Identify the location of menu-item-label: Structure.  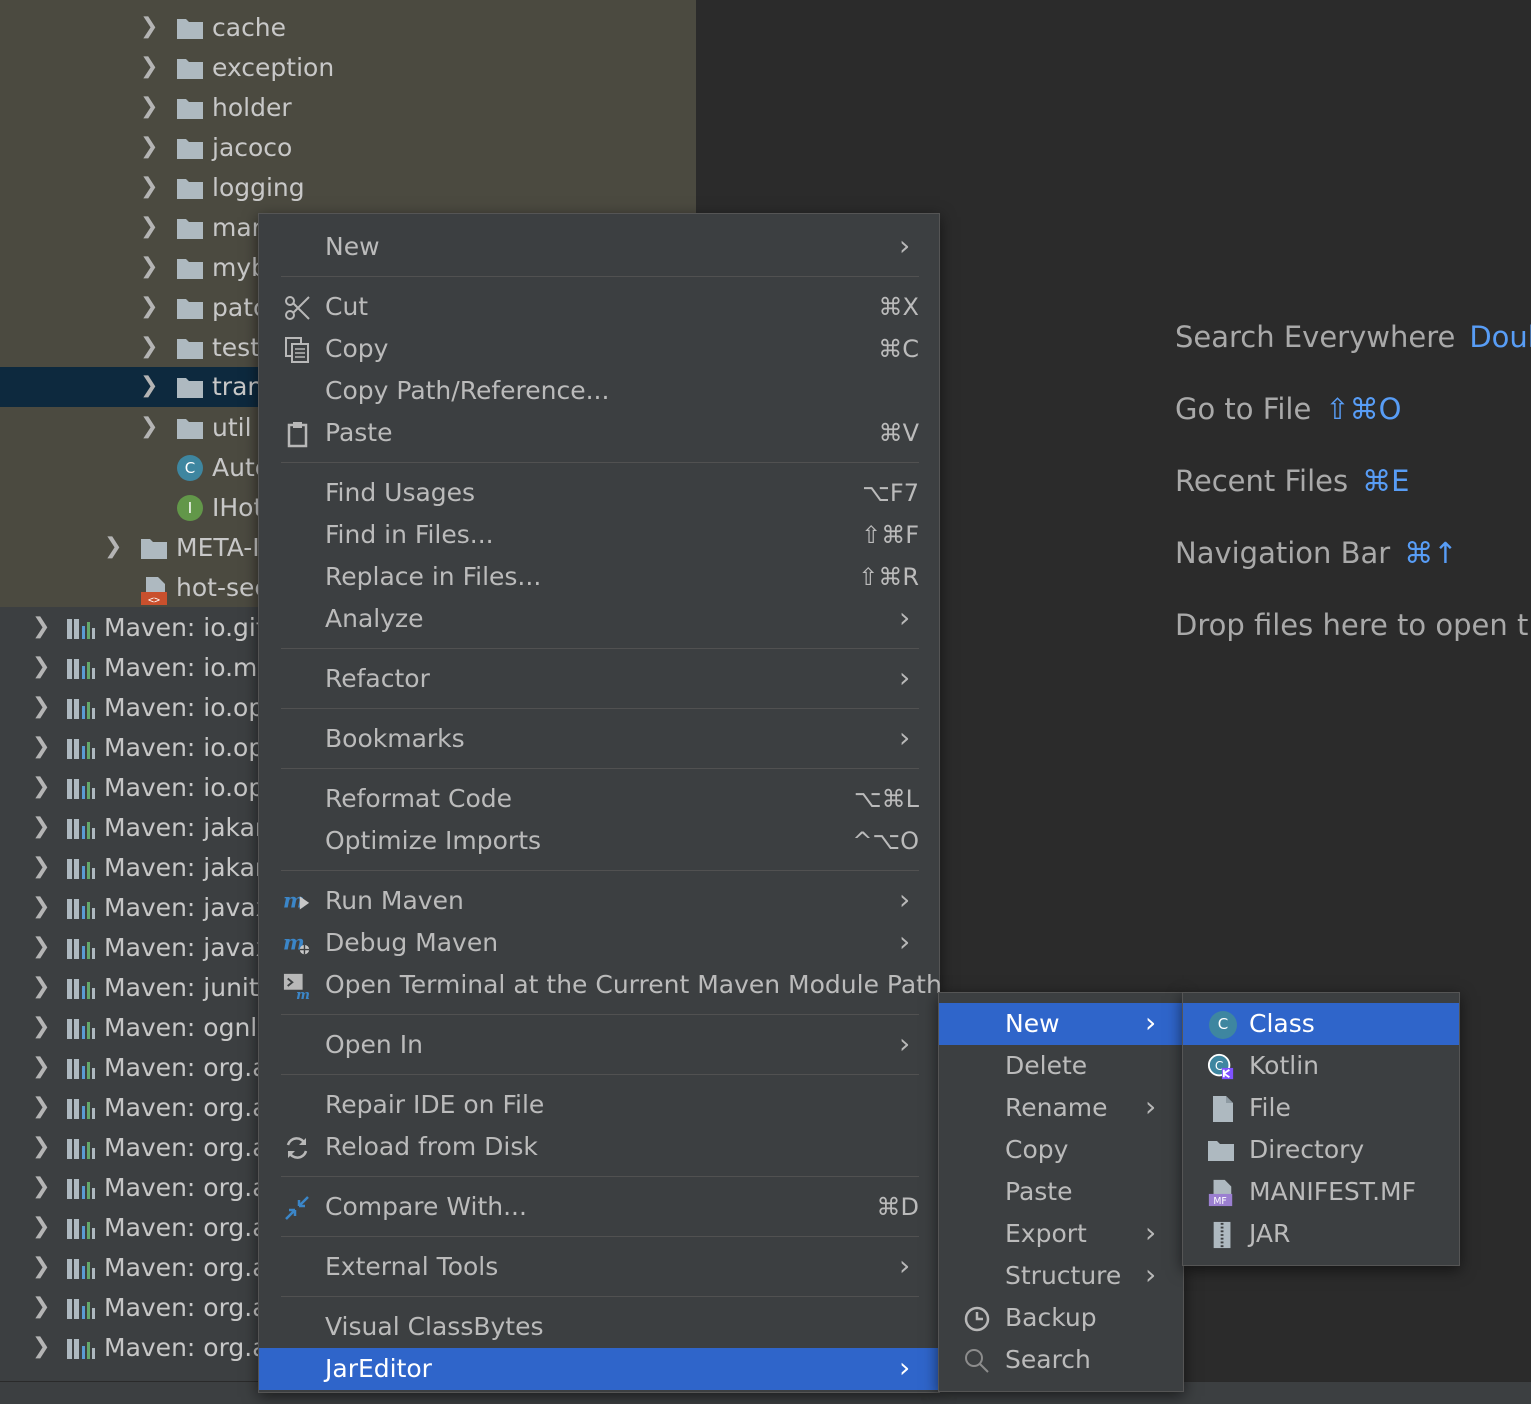
(1063, 1275).